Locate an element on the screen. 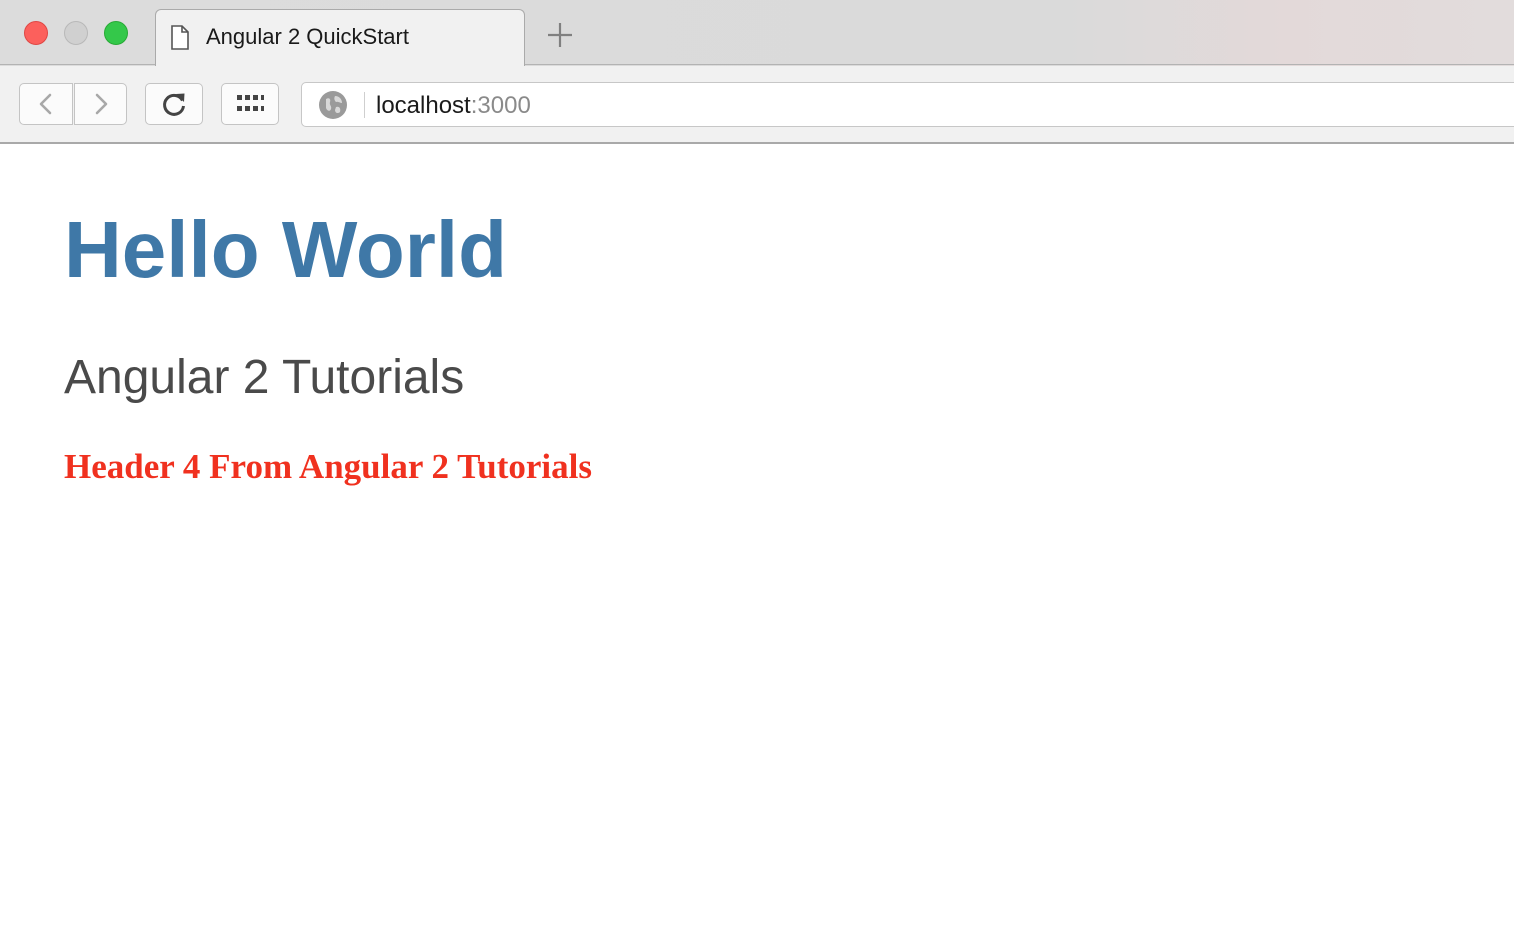 The image size is (1514, 944). url-text: localhost:3000 is located at coordinates (453, 106).